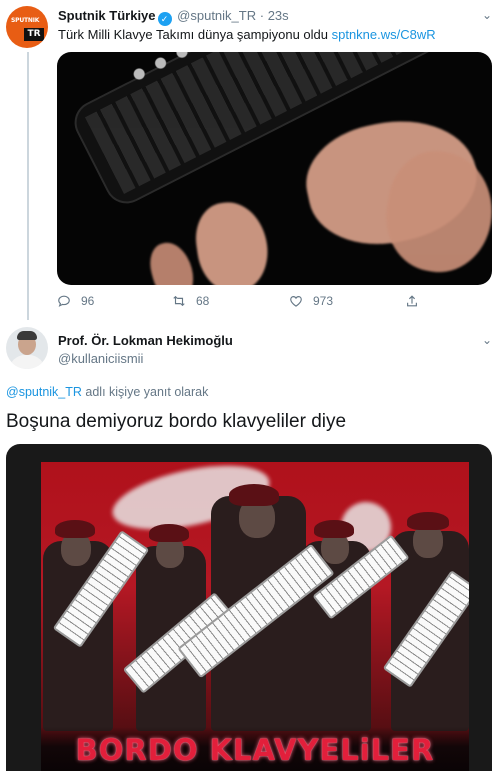  What do you see at coordinates (100, 358) in the screenshot?
I see `reply-author-handle: @kullaniciismii` at bounding box center [100, 358].